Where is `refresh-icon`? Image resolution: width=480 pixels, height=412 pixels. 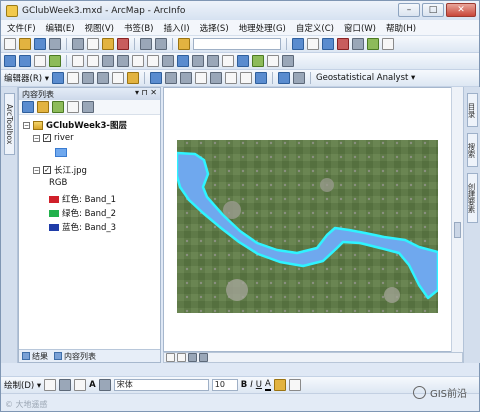
refresh-icon is located at coordinates (192, 357).